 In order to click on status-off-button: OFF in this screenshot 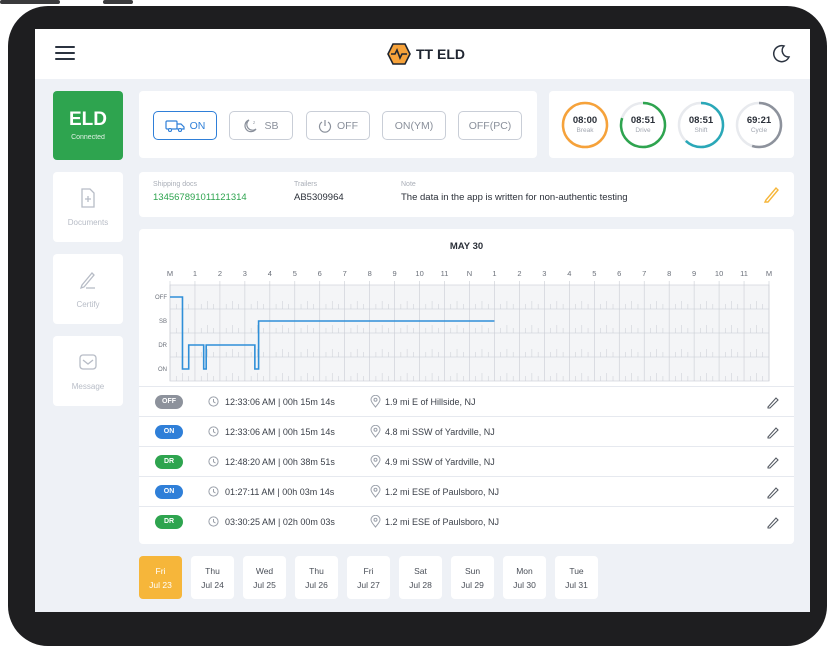, I will do `click(338, 125)`.